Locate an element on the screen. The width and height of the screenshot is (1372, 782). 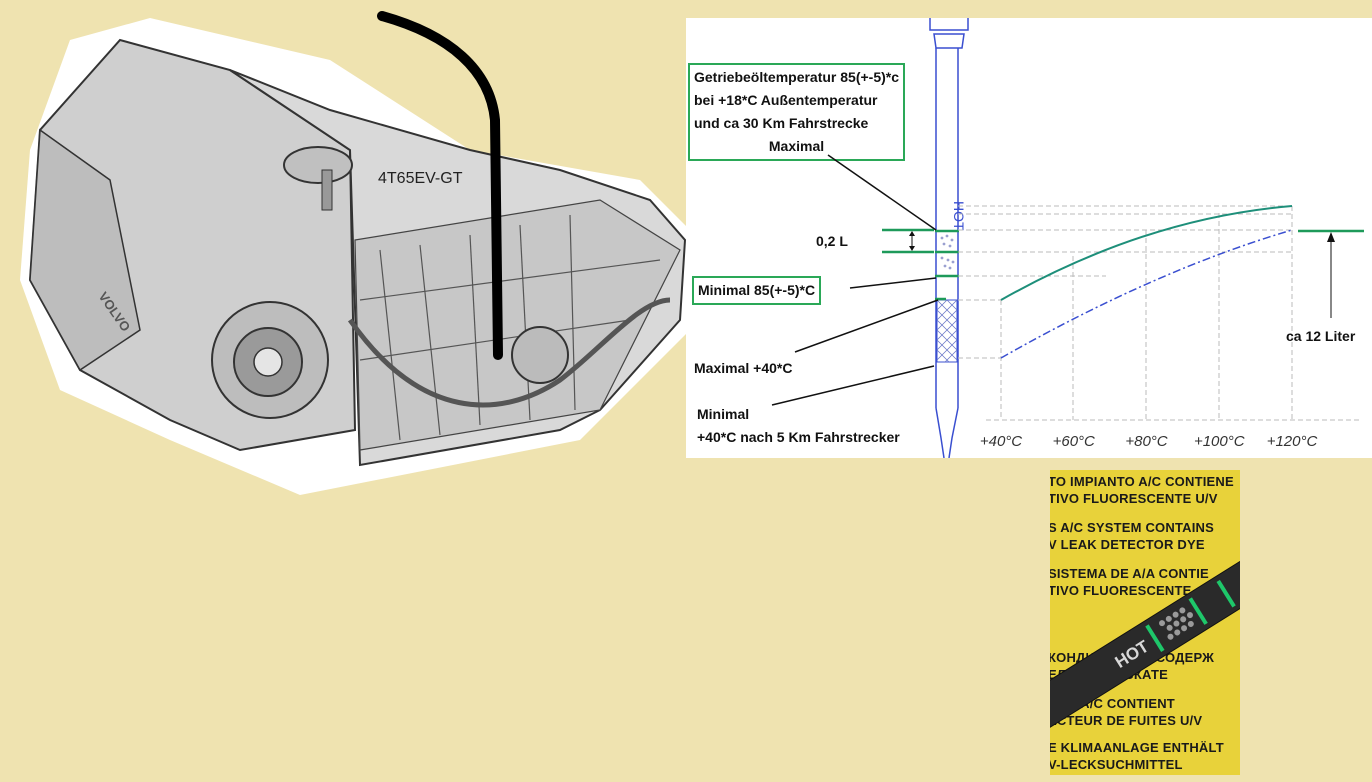
x-tick-label: +120°C is located at coordinates (1292, 441).